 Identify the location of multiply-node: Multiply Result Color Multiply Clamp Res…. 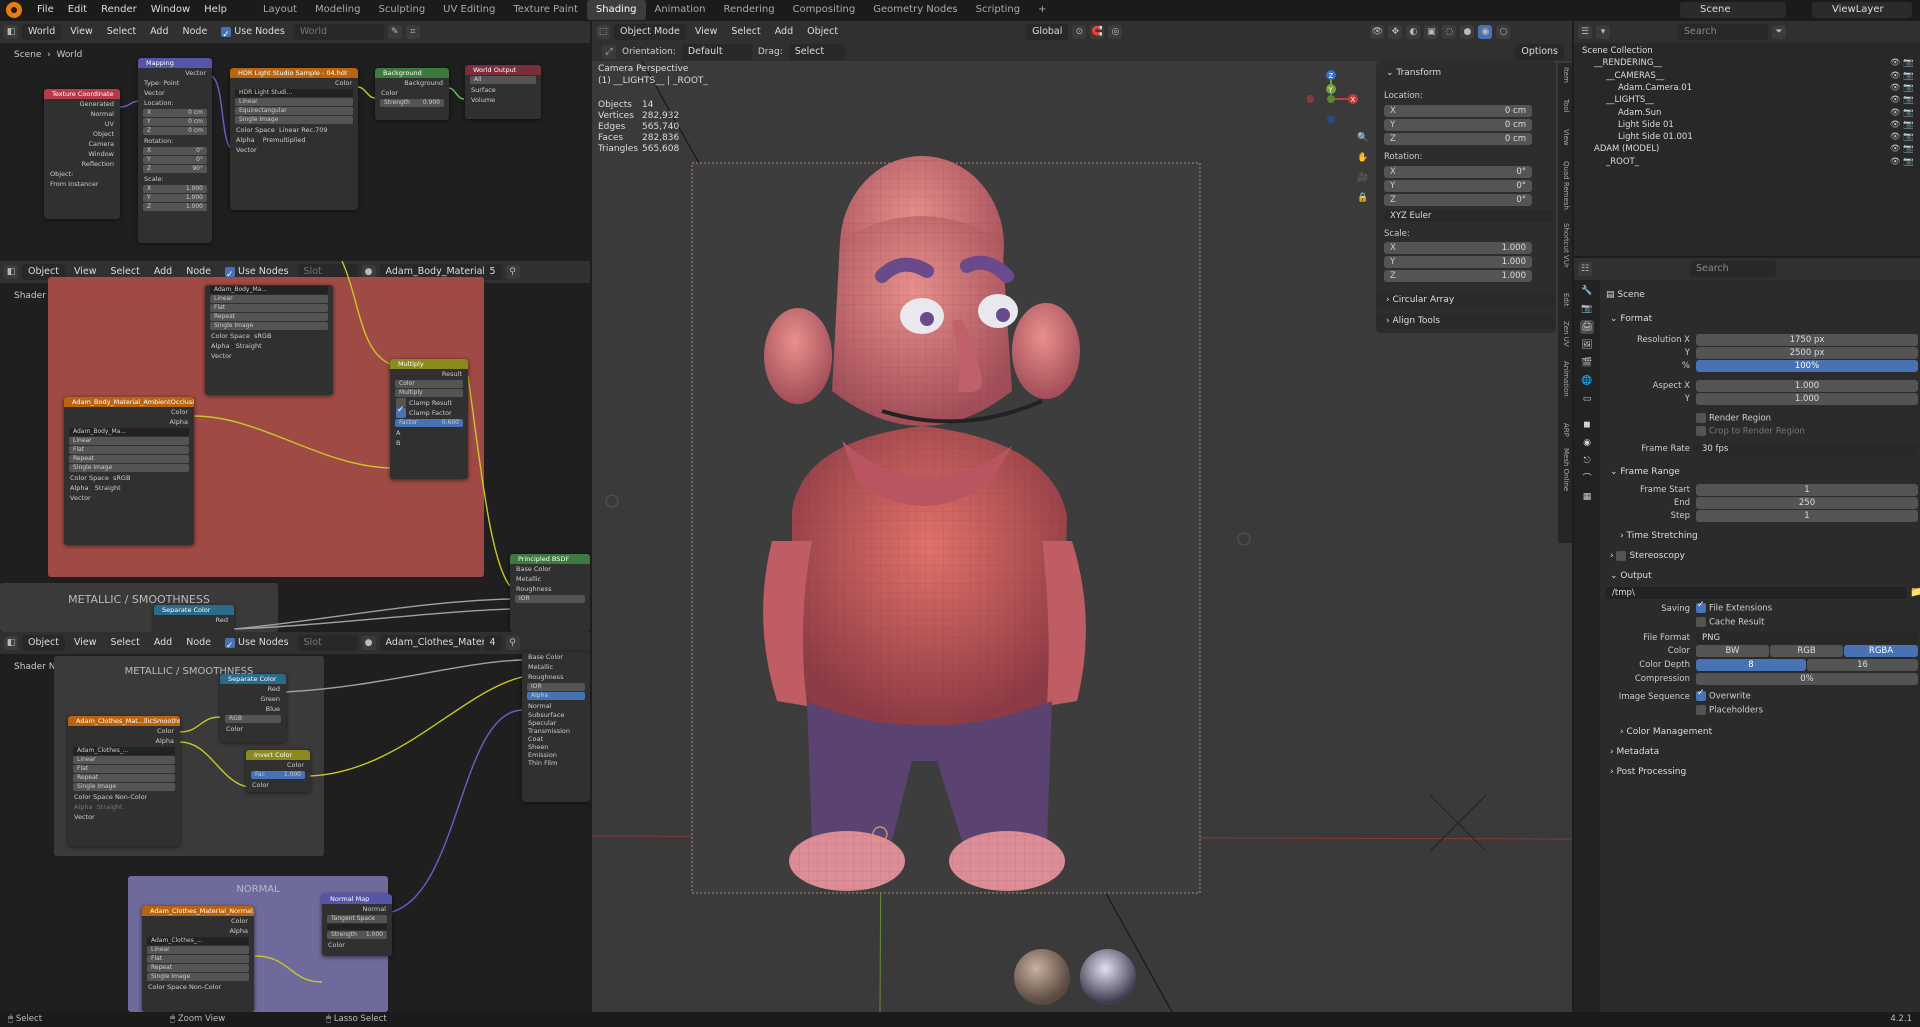
(429, 419).